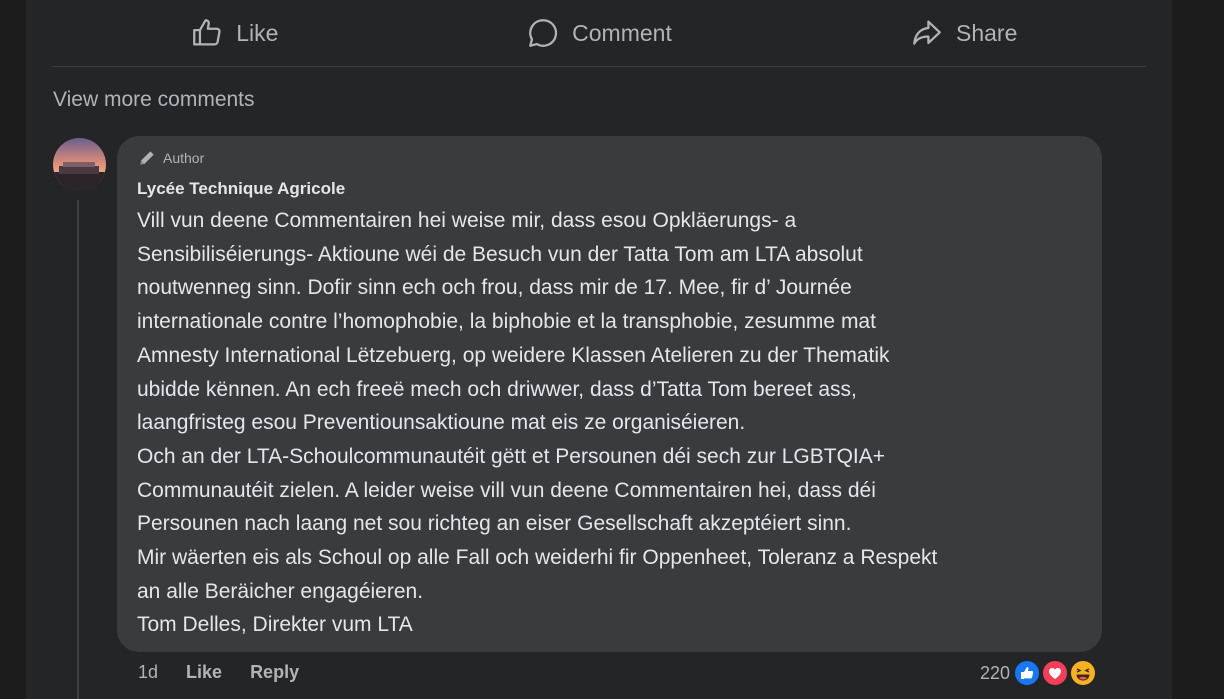 The height and width of the screenshot is (699, 1224). I want to click on comment-meta: 1d Like Reply, so click(218, 672).